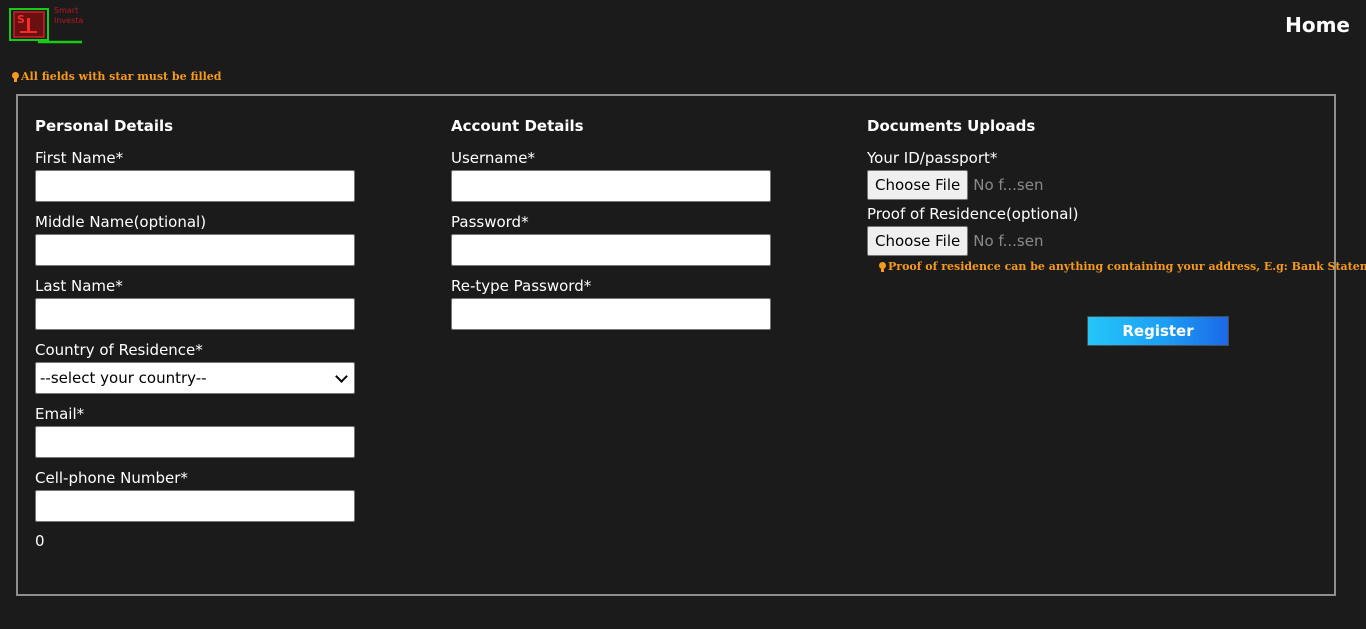 This screenshot has width=1366, height=629. I want to click on proof-of-residence-file-input: Choose File No f...sen, so click(1097, 241).